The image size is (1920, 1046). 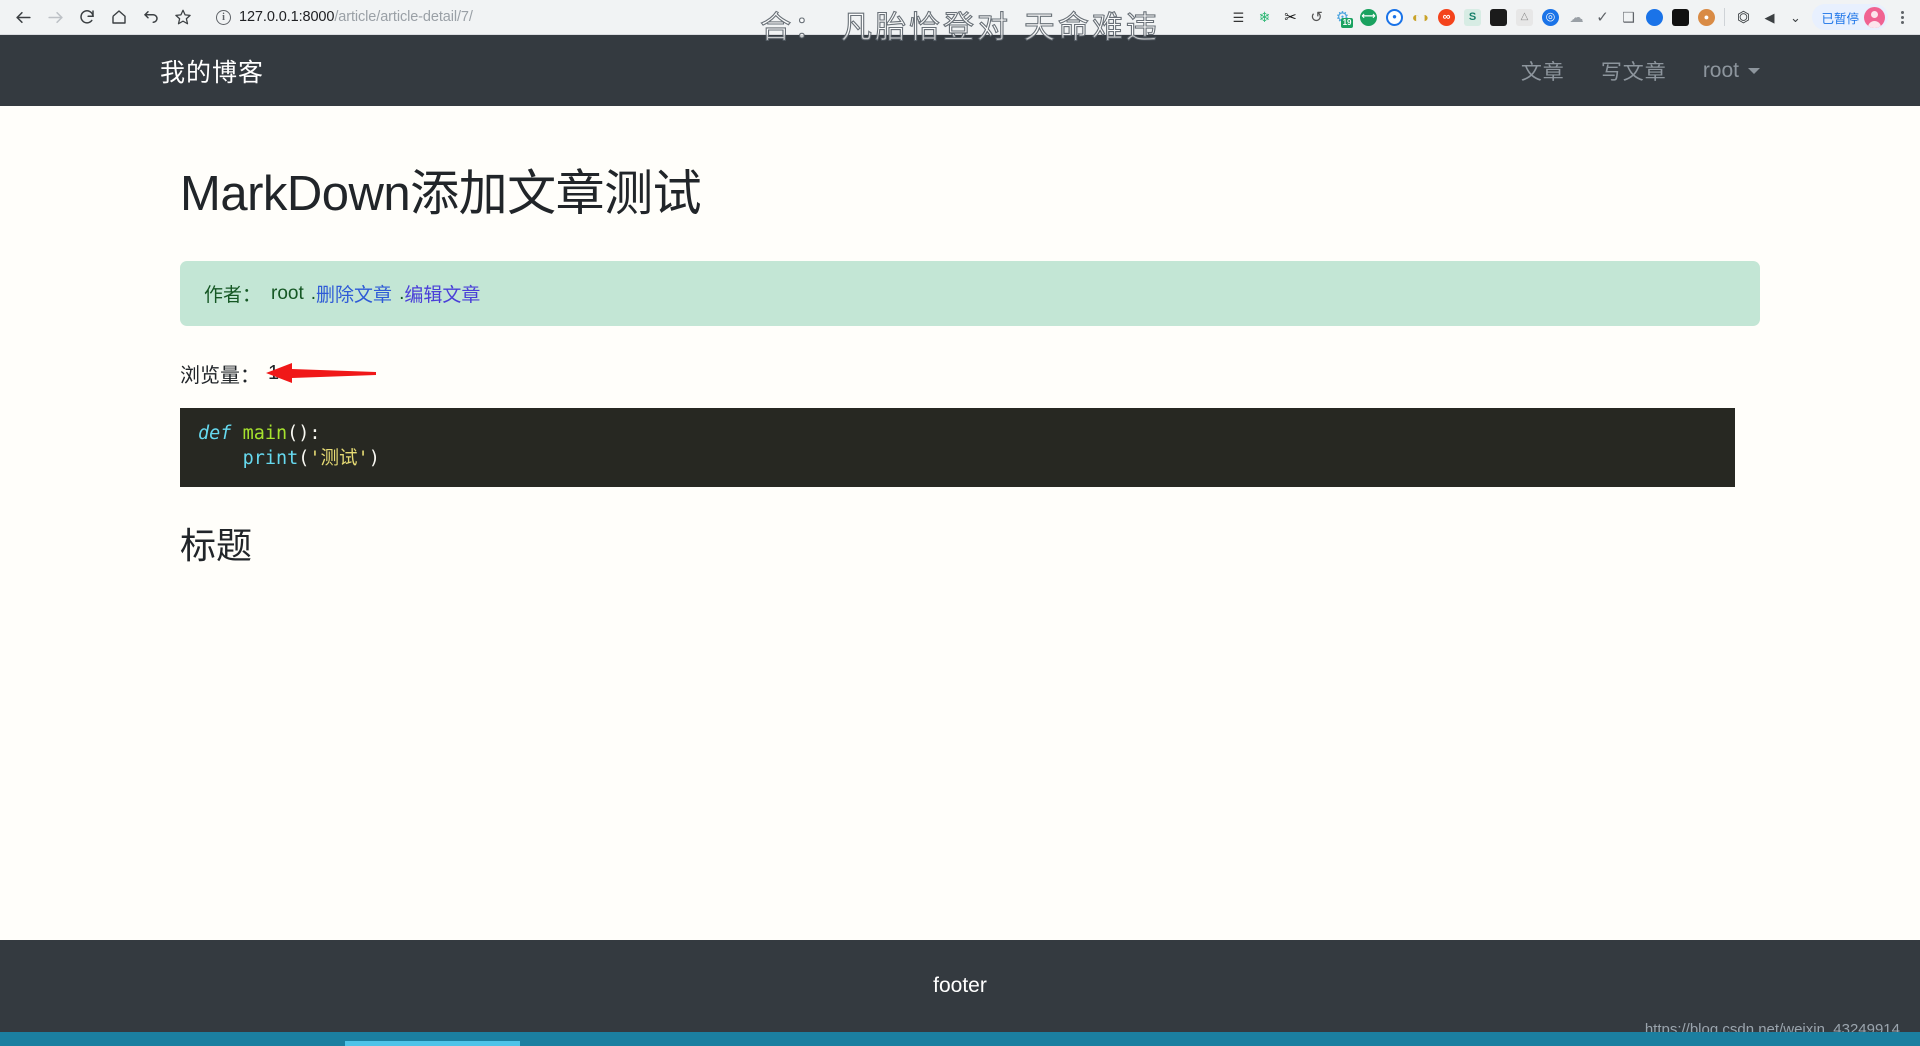 I want to click on kebab-menu-icon, so click(x=1902, y=17).